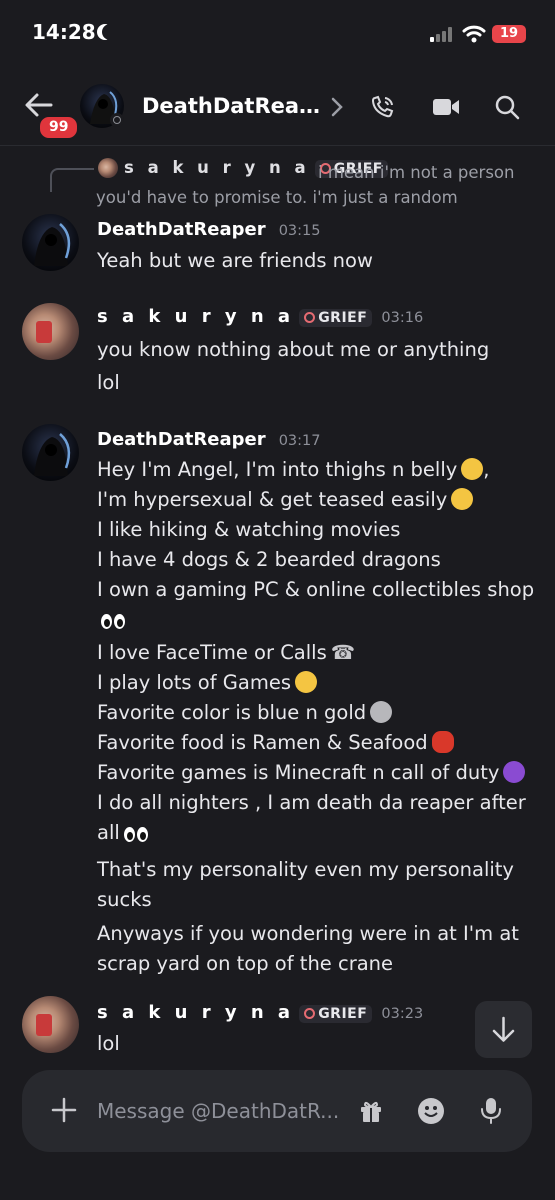  I want to click on smiling-imp-emoji, so click(514, 772).